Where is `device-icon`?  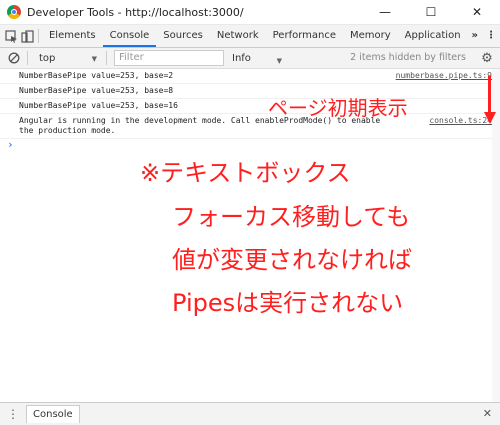
device-icon is located at coordinates (28, 36).